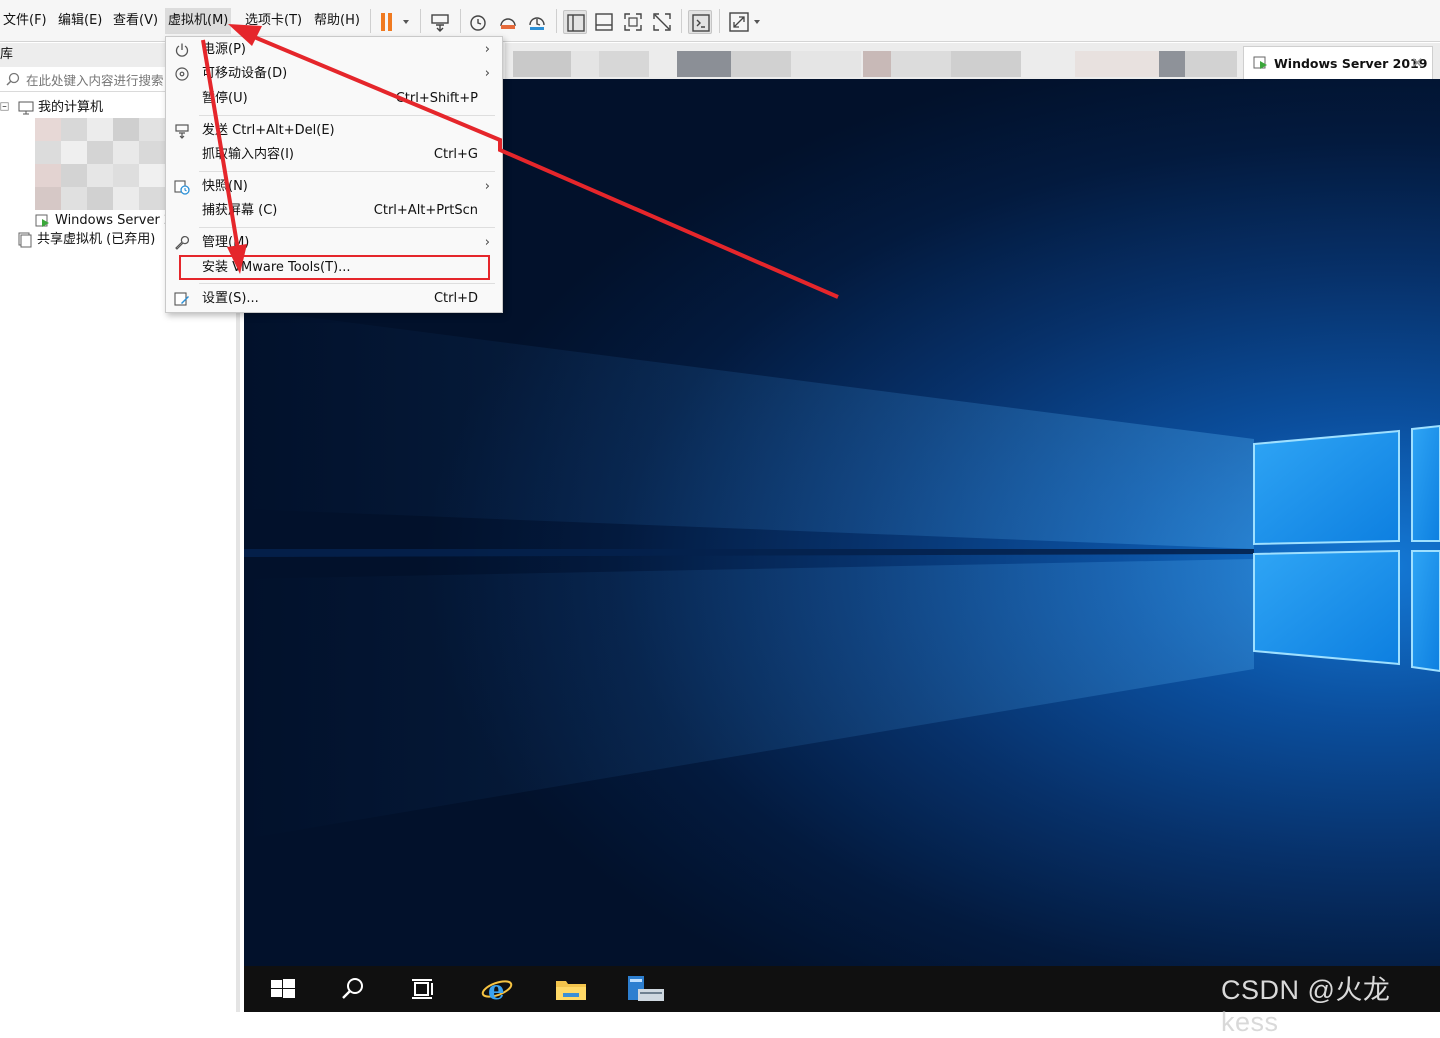 This screenshot has height=1038, width=1440. I want to click on tree-item-my-computer: 我的计算机, so click(51, 108).